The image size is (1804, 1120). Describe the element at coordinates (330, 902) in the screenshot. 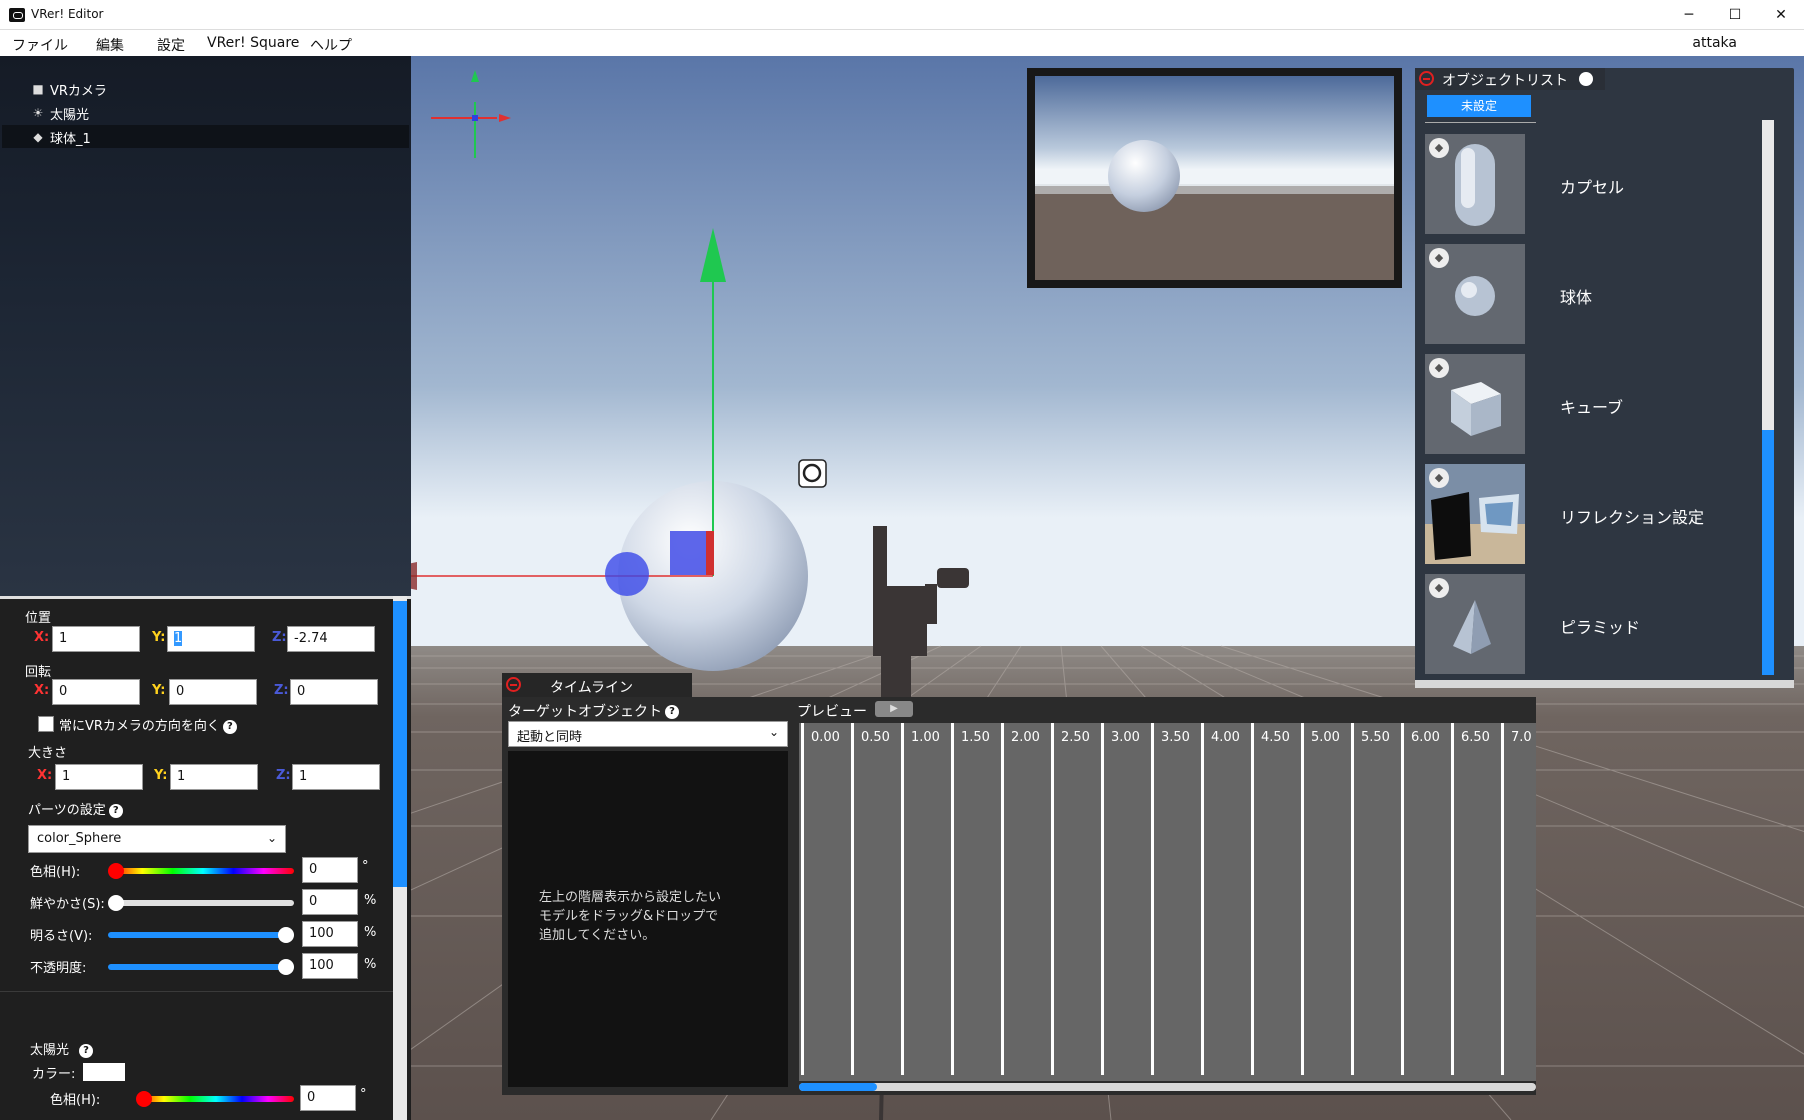

I see `saturation-input: 0` at that location.